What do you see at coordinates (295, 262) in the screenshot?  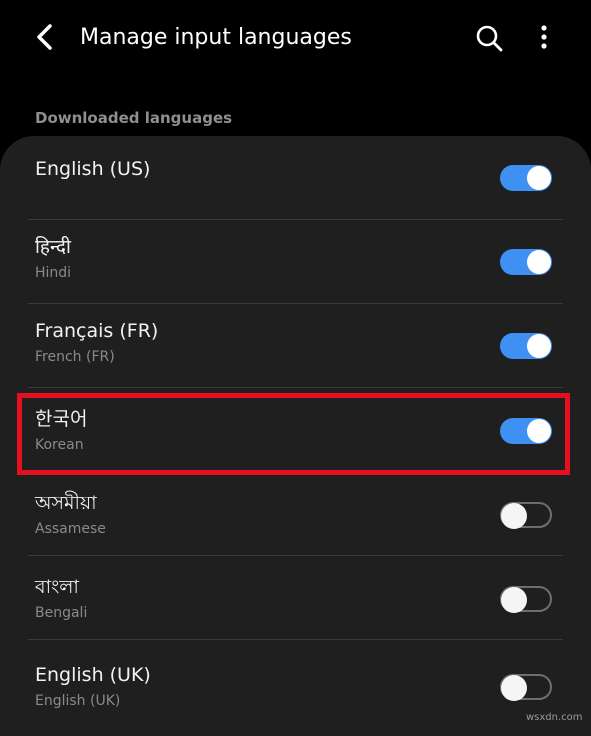 I see `language-row-hindi: हिन्दी Hindi` at bounding box center [295, 262].